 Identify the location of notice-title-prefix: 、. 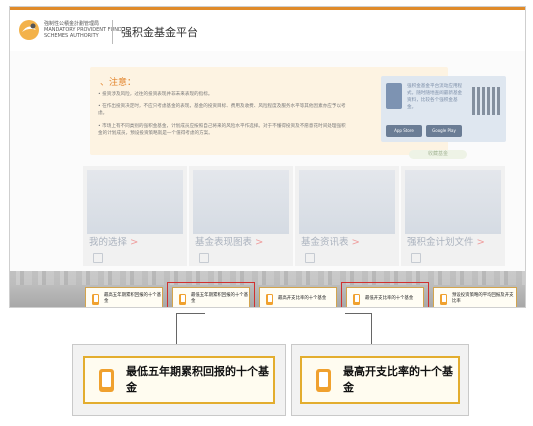
(105, 83).